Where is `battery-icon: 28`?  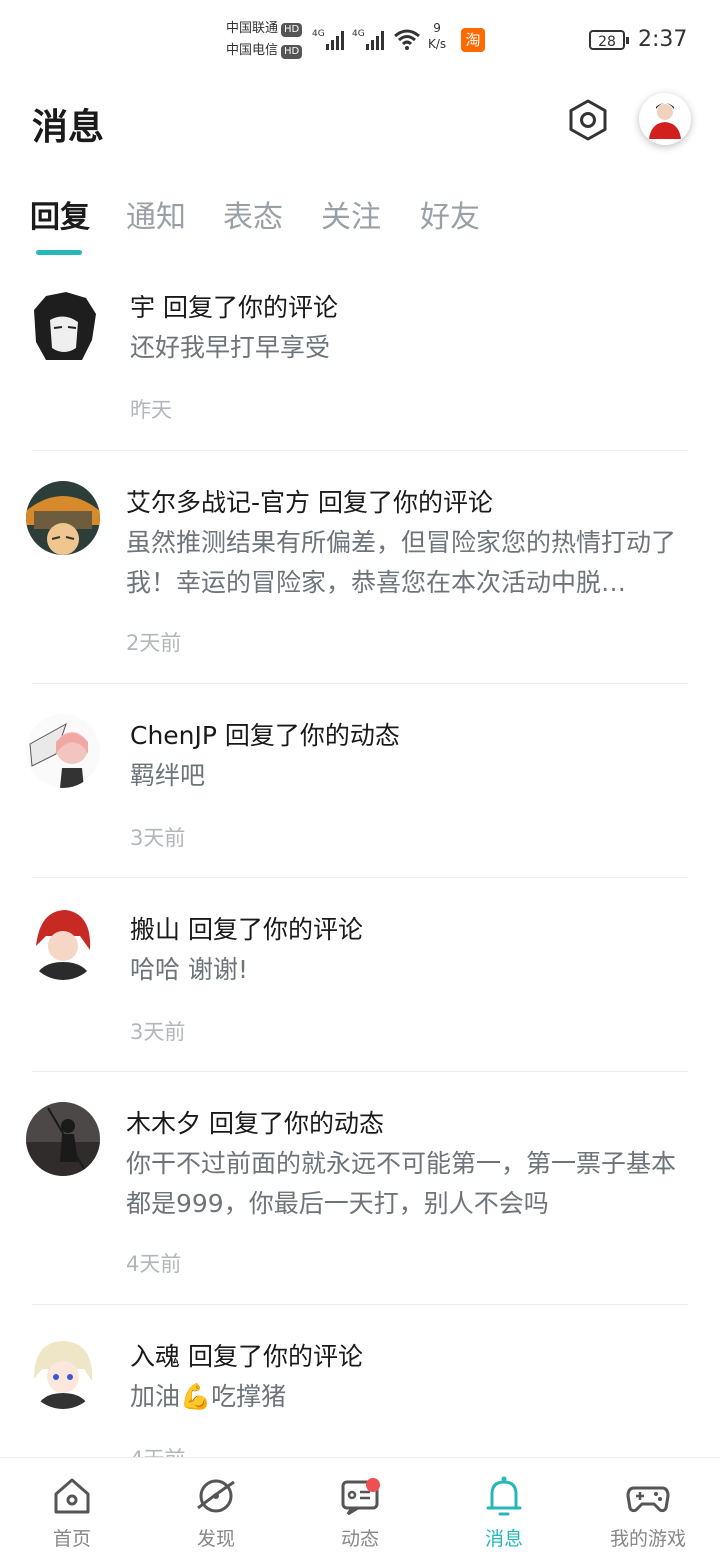 battery-icon: 28 is located at coordinates (609, 40).